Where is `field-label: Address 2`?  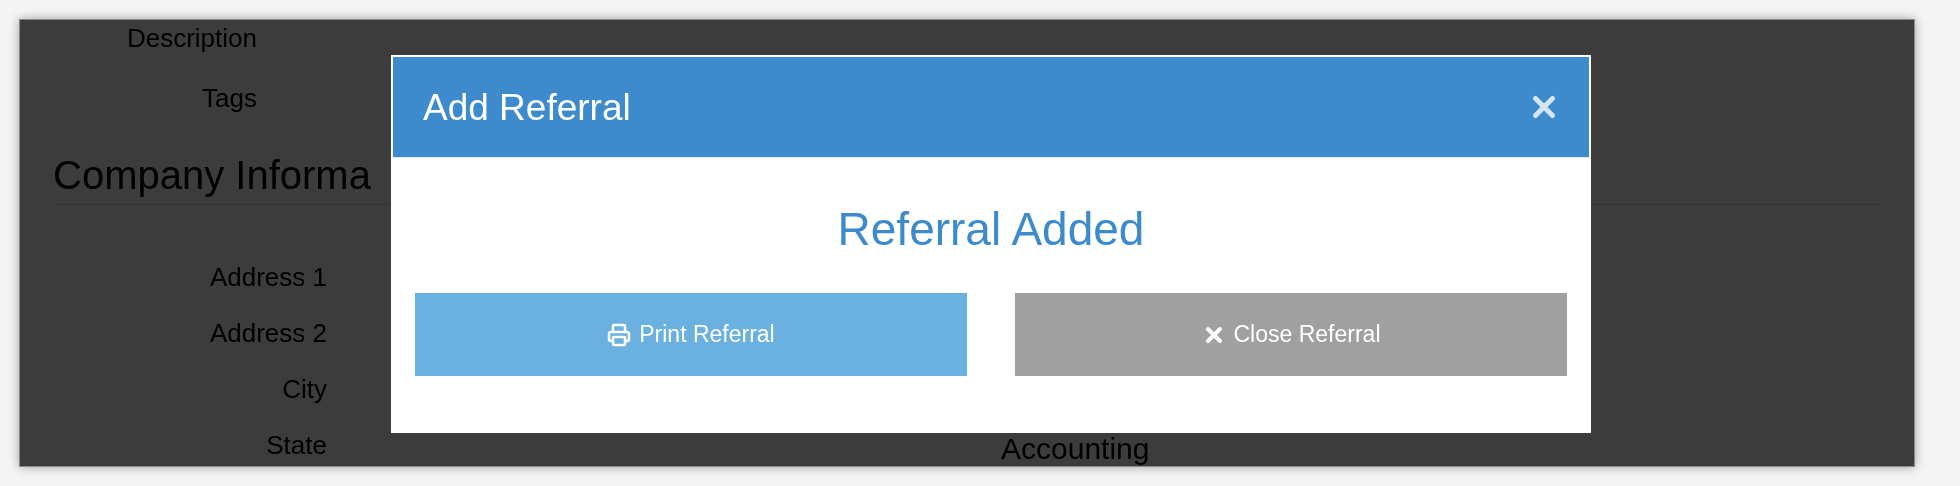
field-label: Address 2 is located at coordinates (267, 333).